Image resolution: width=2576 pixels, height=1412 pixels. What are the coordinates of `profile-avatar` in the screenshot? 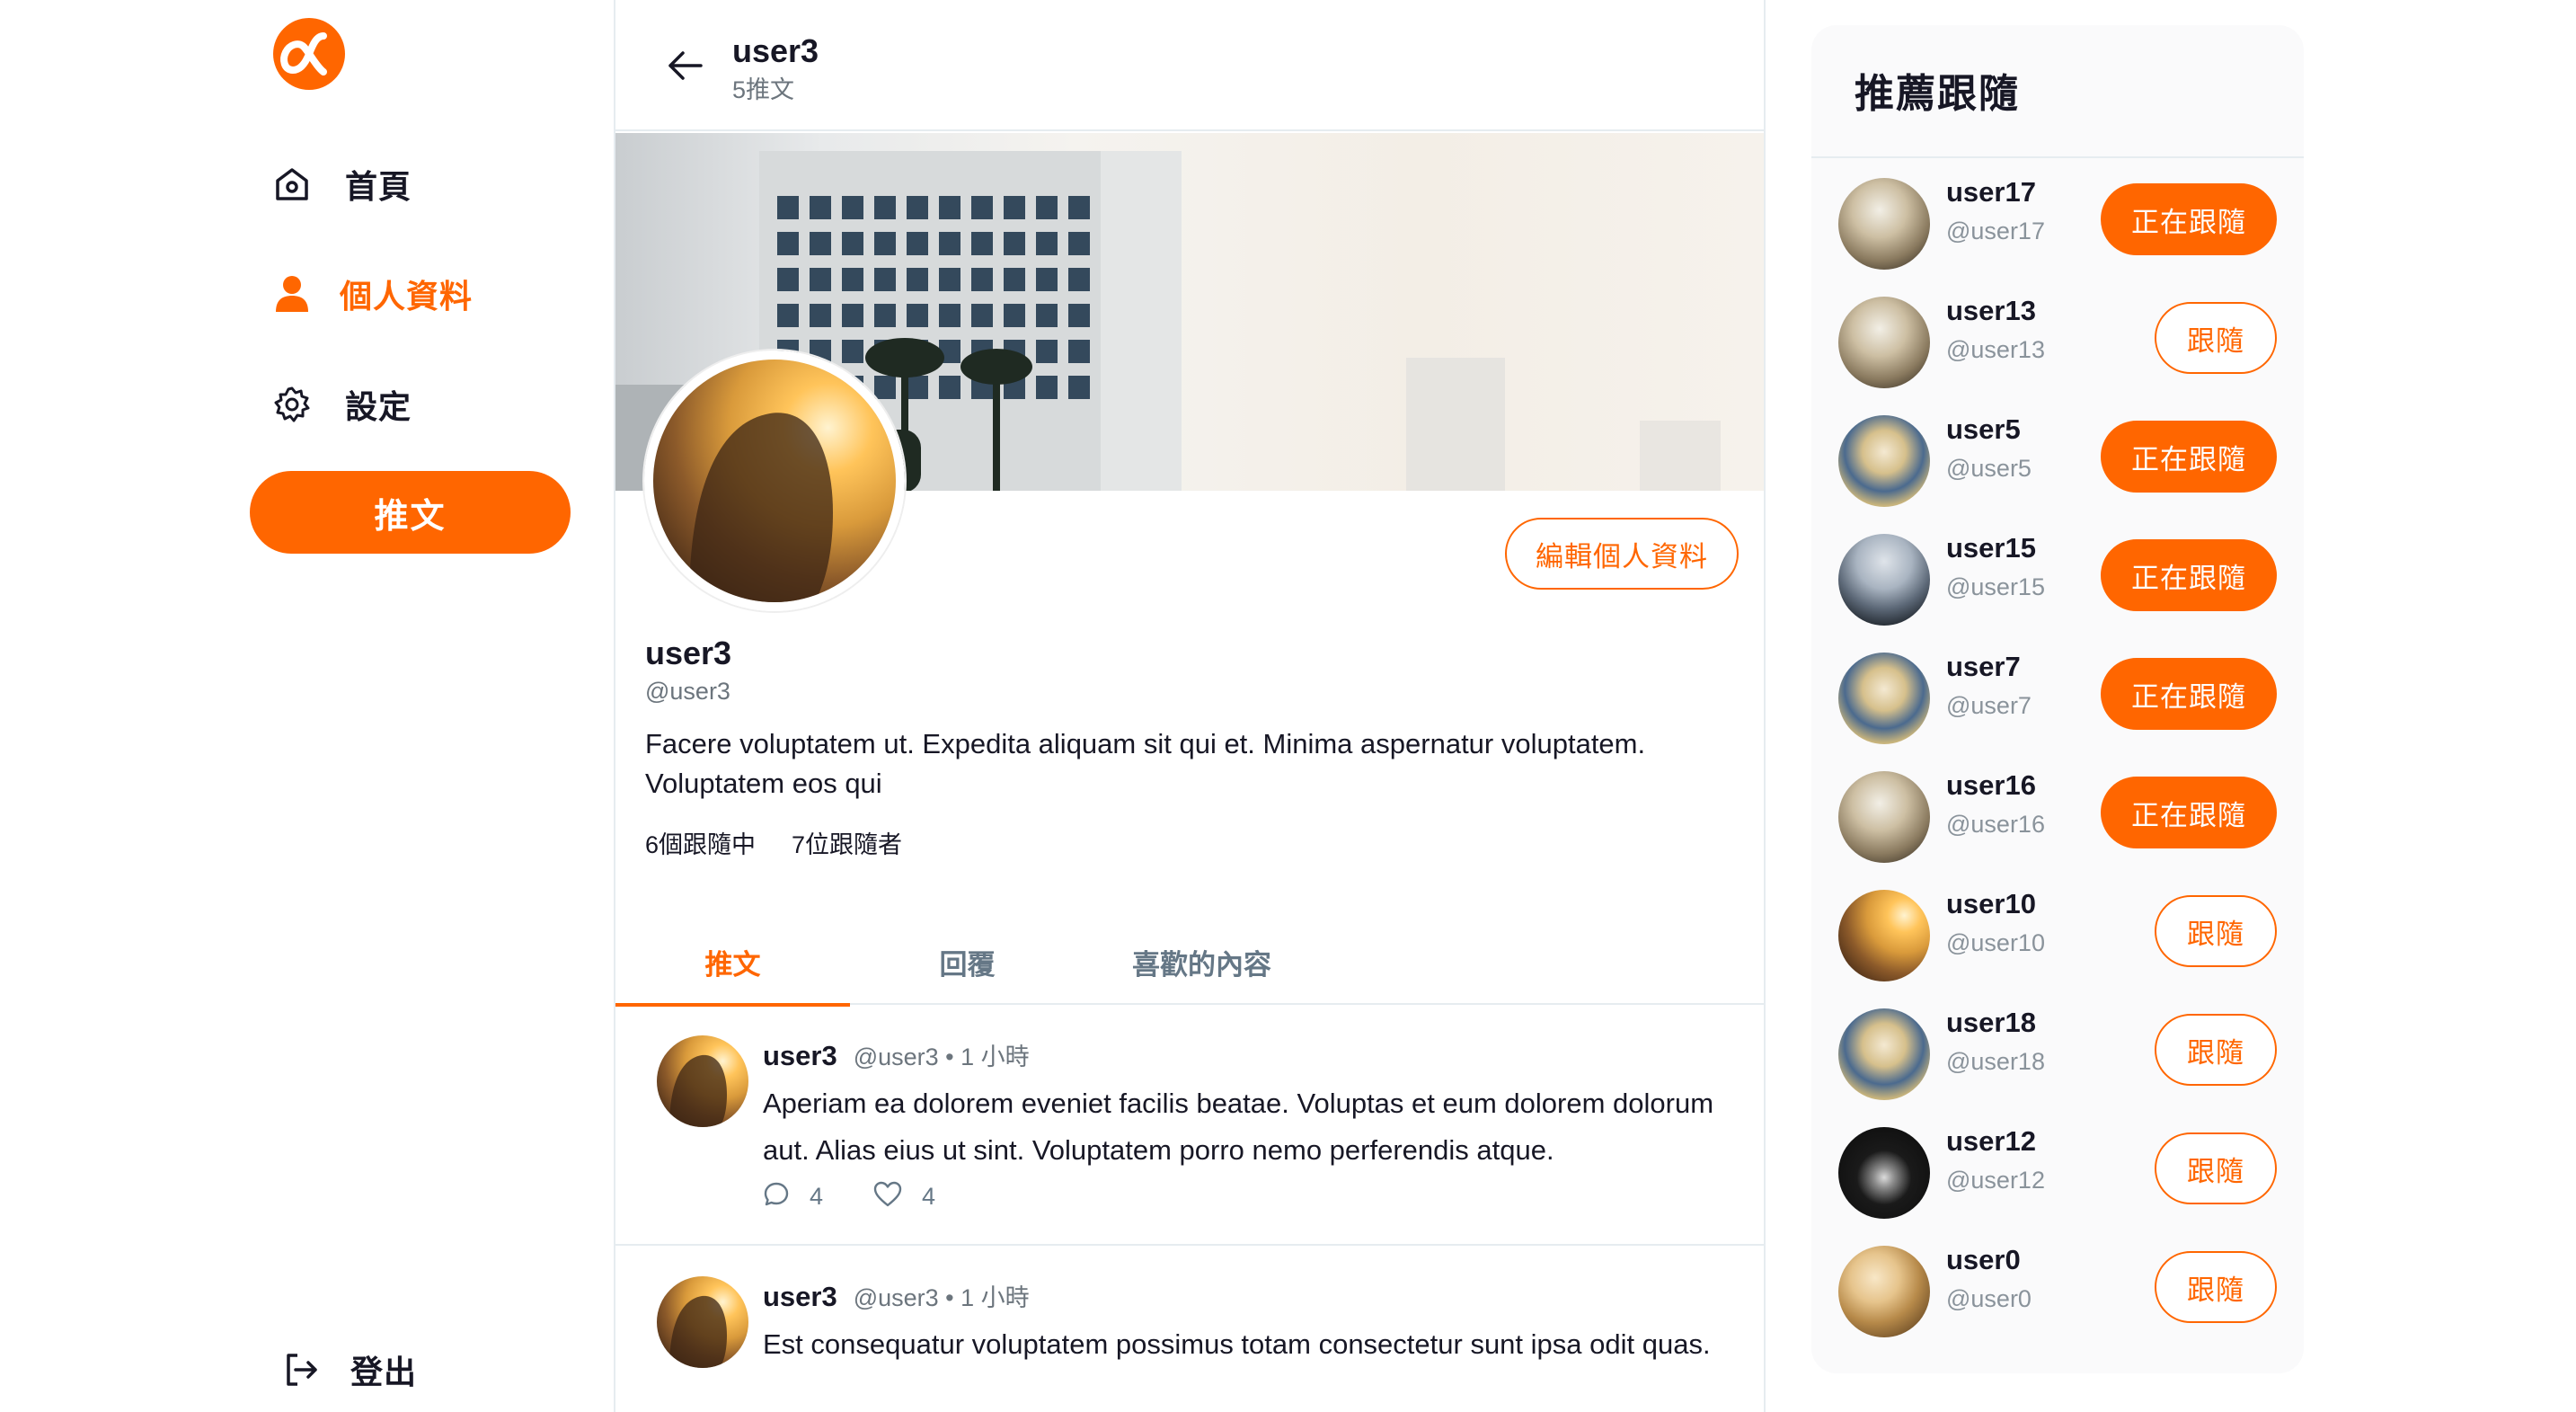 It's located at (774, 481).